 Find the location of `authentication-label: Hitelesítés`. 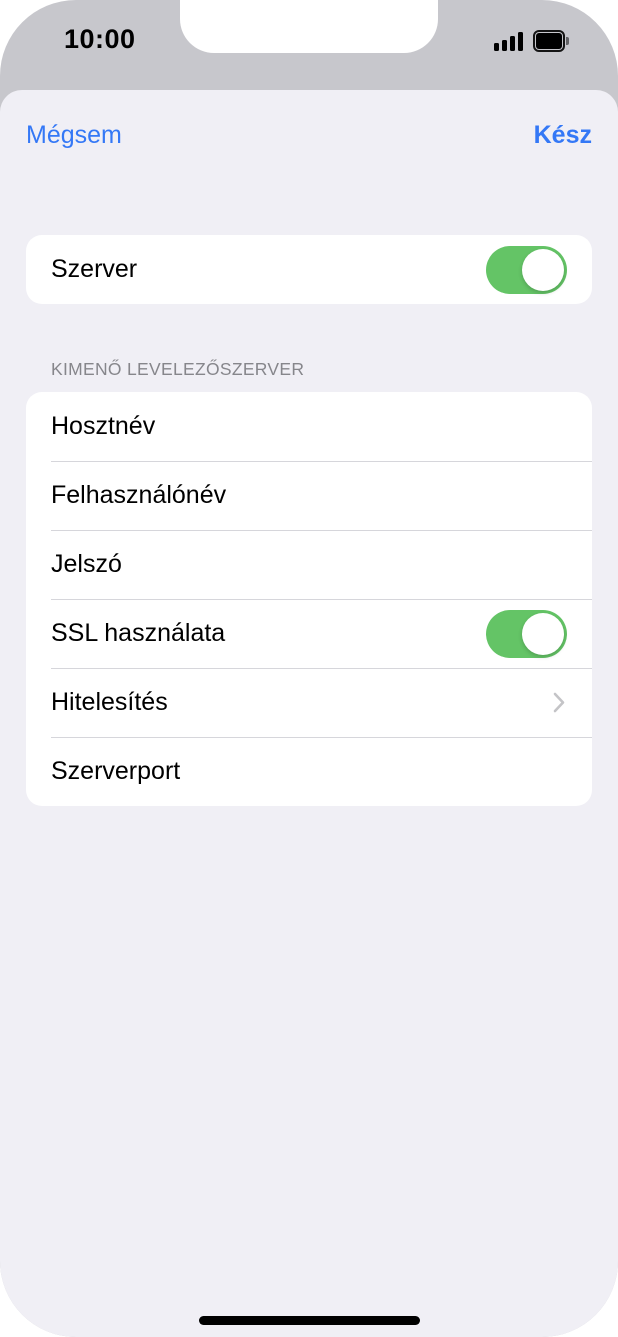

authentication-label: Hitelesítés is located at coordinates (109, 702).